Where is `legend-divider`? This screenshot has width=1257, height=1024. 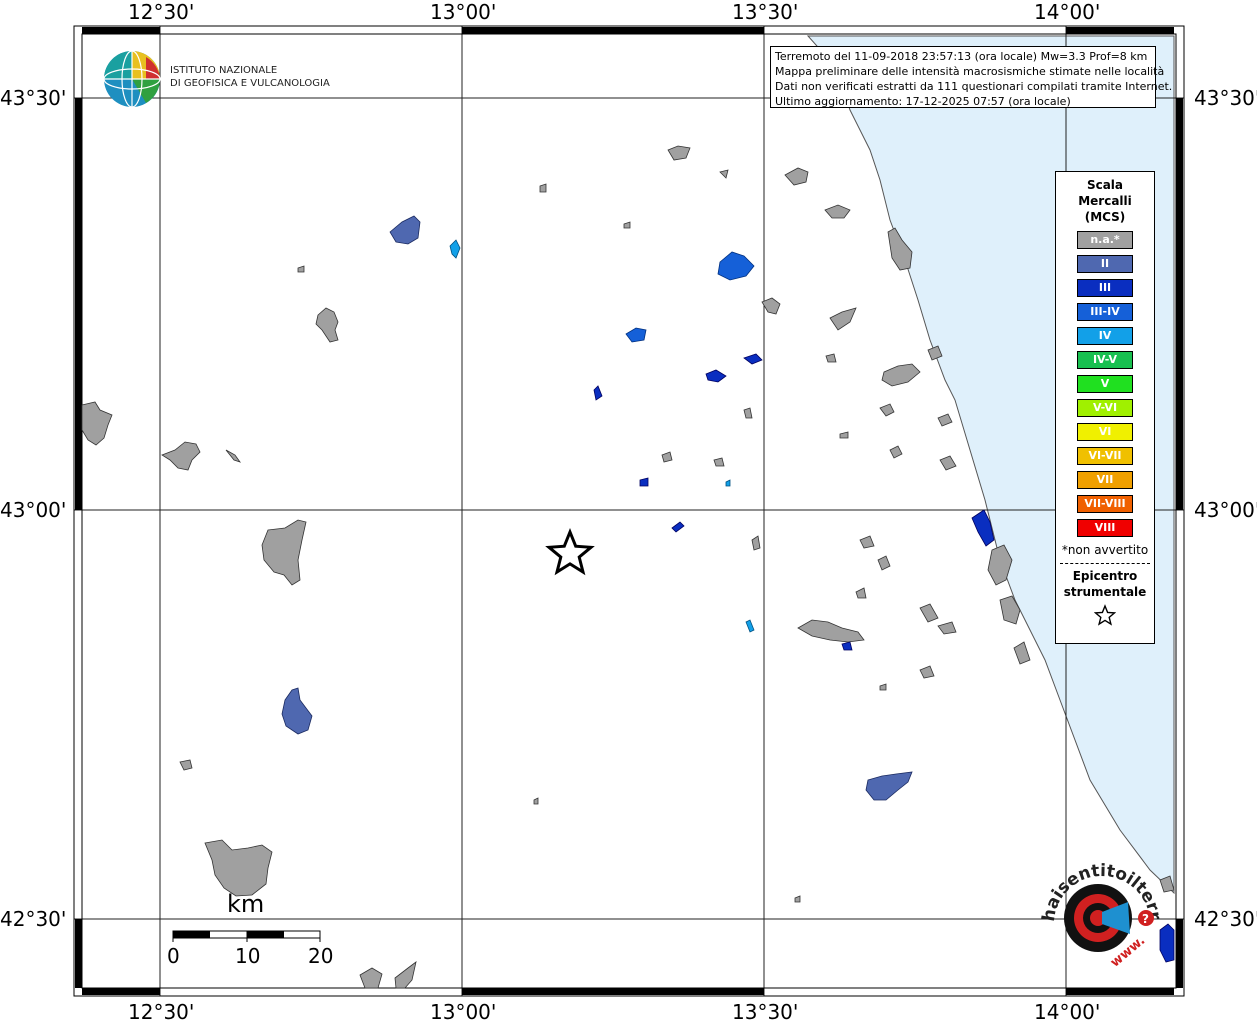
legend-divider is located at coordinates (1105, 563).